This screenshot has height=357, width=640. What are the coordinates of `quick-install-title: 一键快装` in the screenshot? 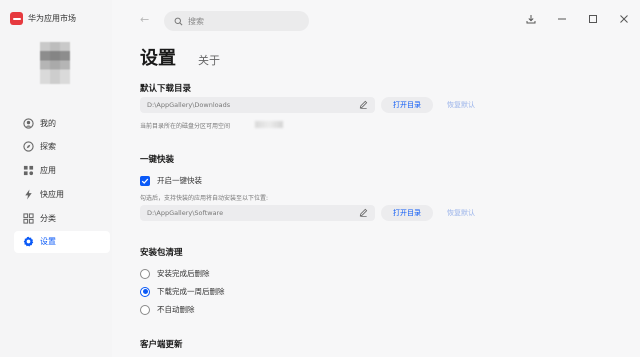 It's located at (157, 160).